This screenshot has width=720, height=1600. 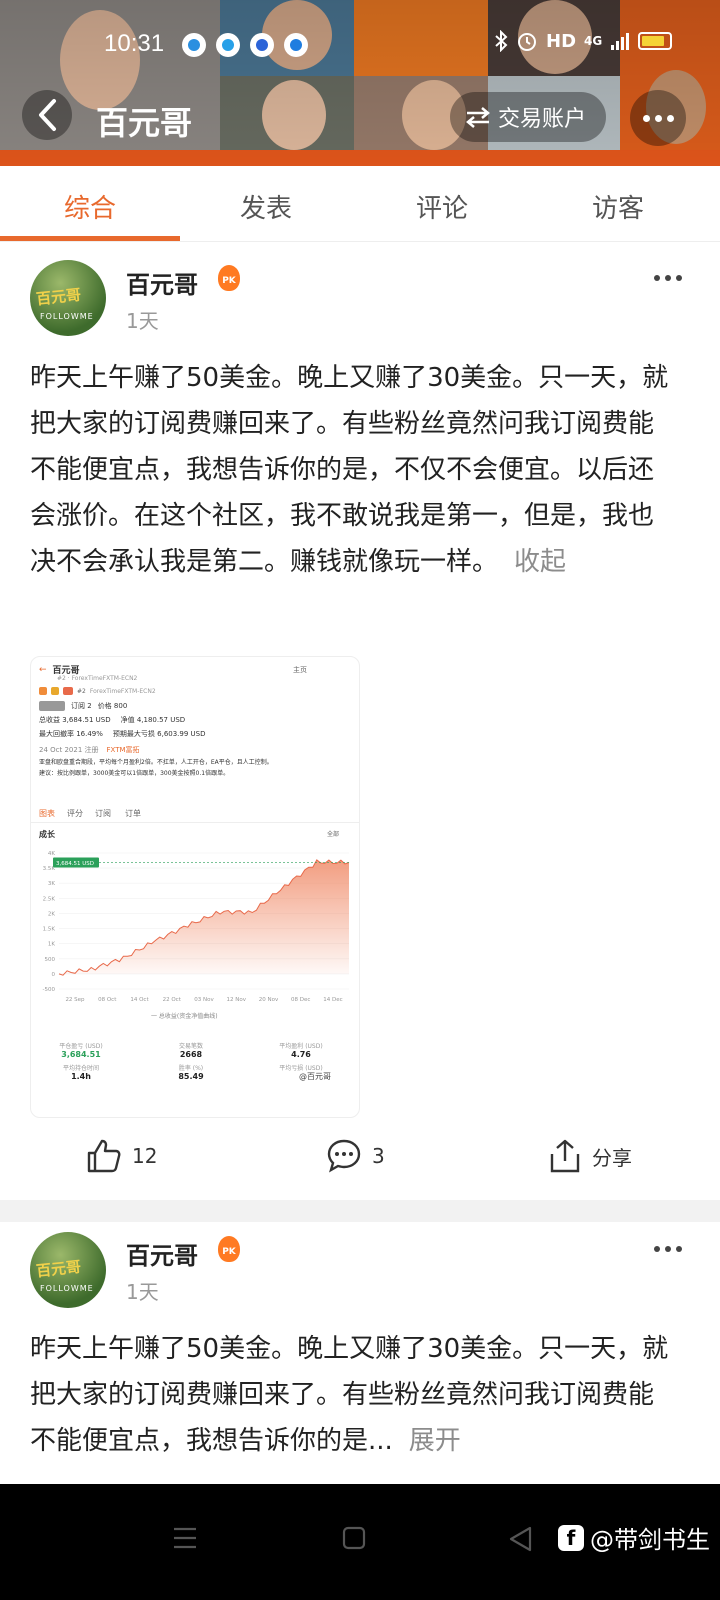 What do you see at coordinates (590, 1156) in the screenshot?
I see `share-button: 分享` at bounding box center [590, 1156].